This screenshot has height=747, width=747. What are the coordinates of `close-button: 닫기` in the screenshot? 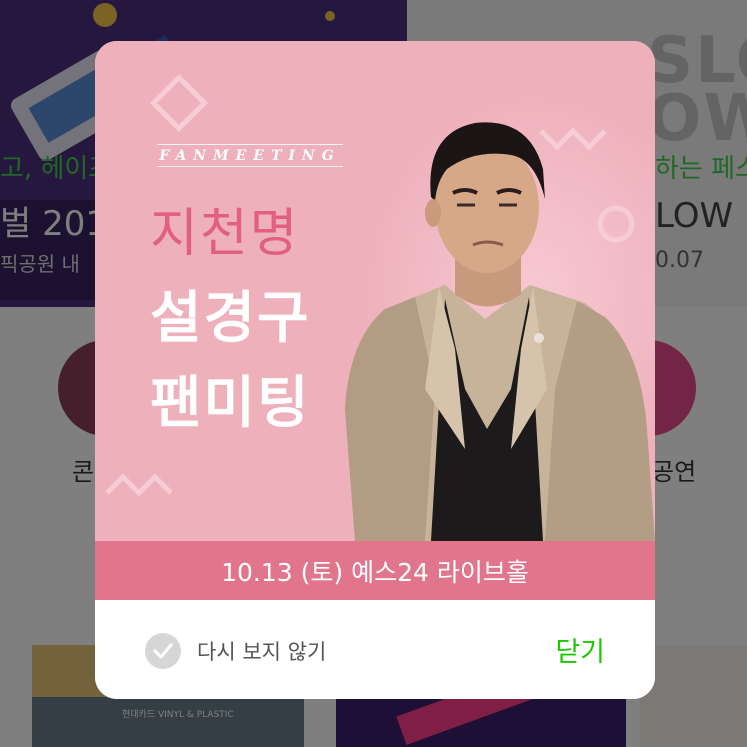 It's located at (580, 649).